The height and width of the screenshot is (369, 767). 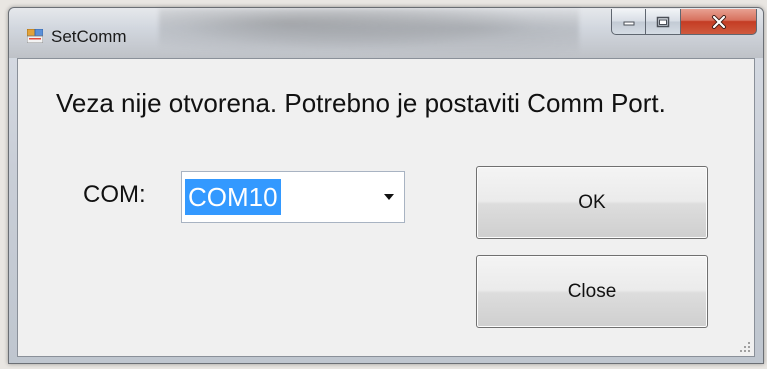 I want to click on close-window-button, so click(x=719, y=22).